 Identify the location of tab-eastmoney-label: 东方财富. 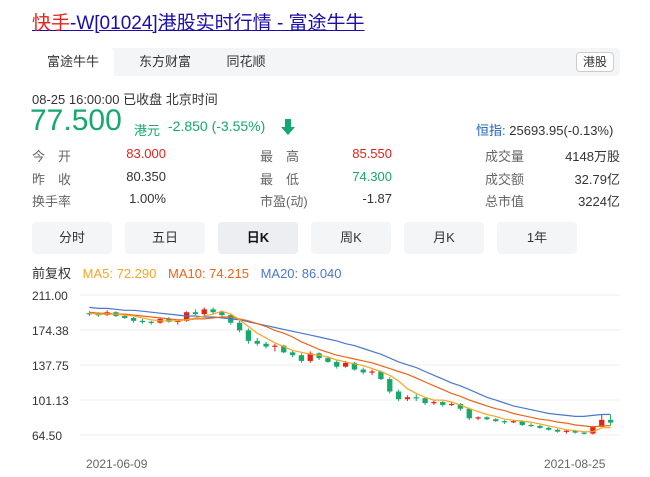
(164, 61).